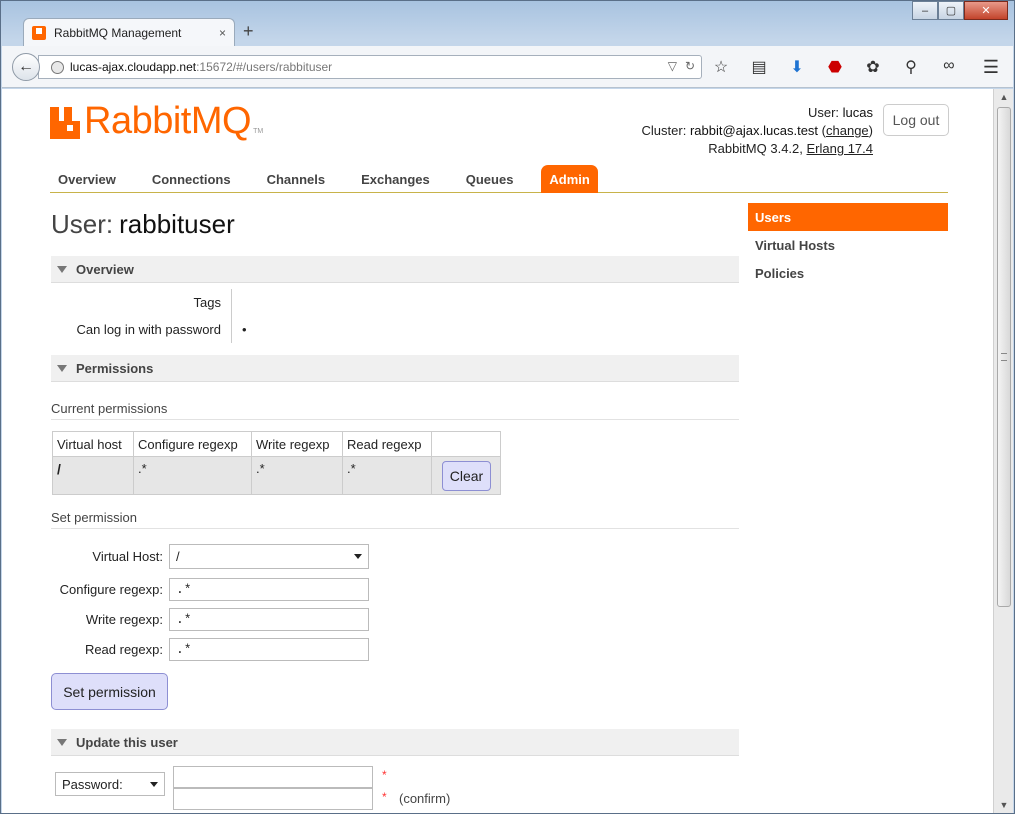 The image size is (1015, 814). Describe the element at coordinates (269, 556) in the screenshot. I see `vhost-select: /` at that location.